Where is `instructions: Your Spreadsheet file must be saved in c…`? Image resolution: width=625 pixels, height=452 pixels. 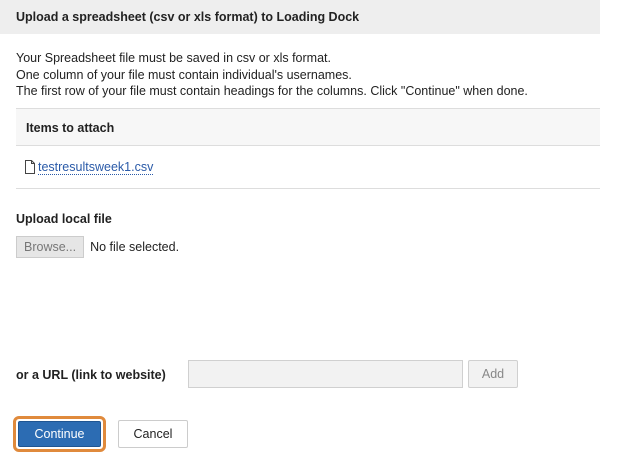 instructions: Your Spreadsheet file must be saved in c… is located at coordinates (272, 75).